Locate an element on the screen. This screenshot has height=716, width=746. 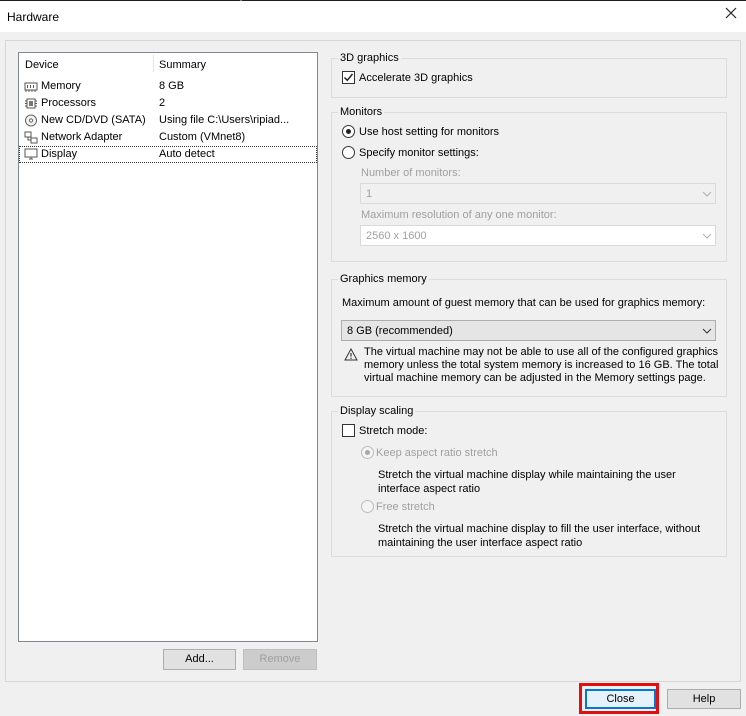
device-name: New CD/DVD (SATA) is located at coordinates (93, 120).